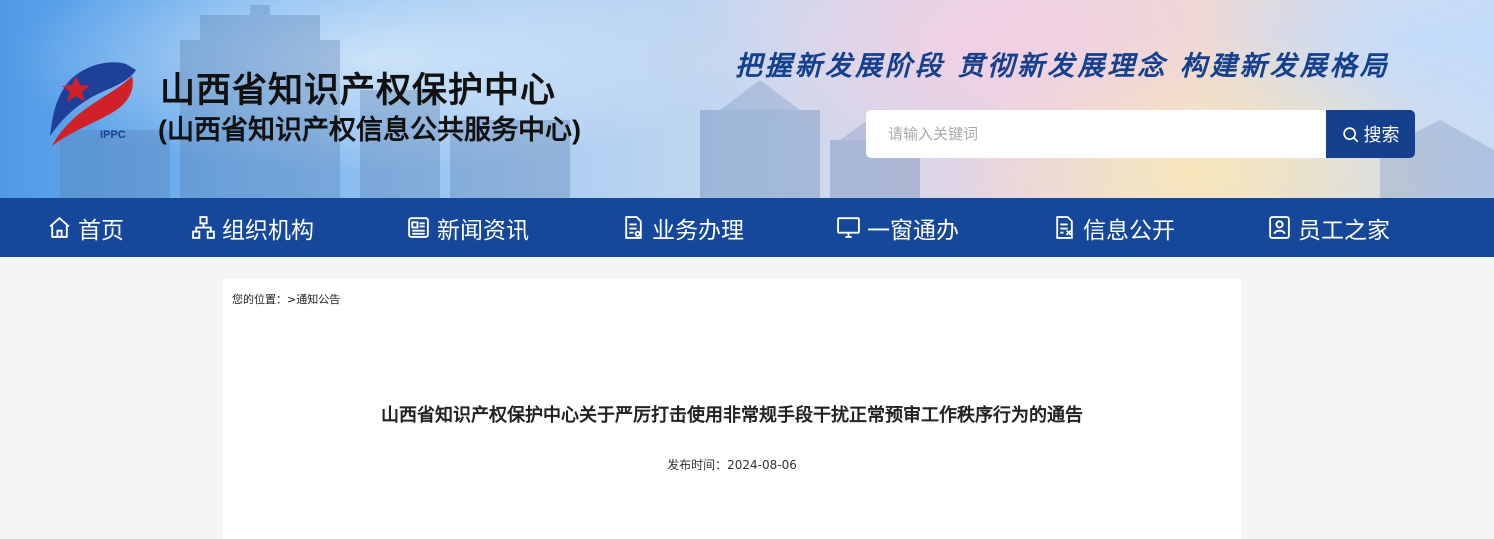 This screenshot has width=1494, height=539. Describe the element at coordinates (268, 230) in the screenshot. I see `nav-item-label: 组织机构` at that location.